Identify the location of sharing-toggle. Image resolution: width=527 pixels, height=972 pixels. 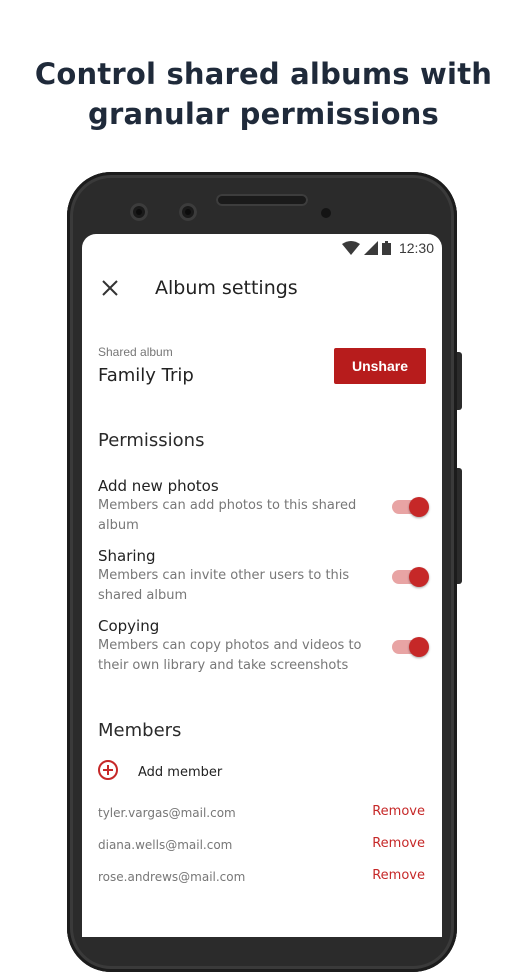
(410, 577).